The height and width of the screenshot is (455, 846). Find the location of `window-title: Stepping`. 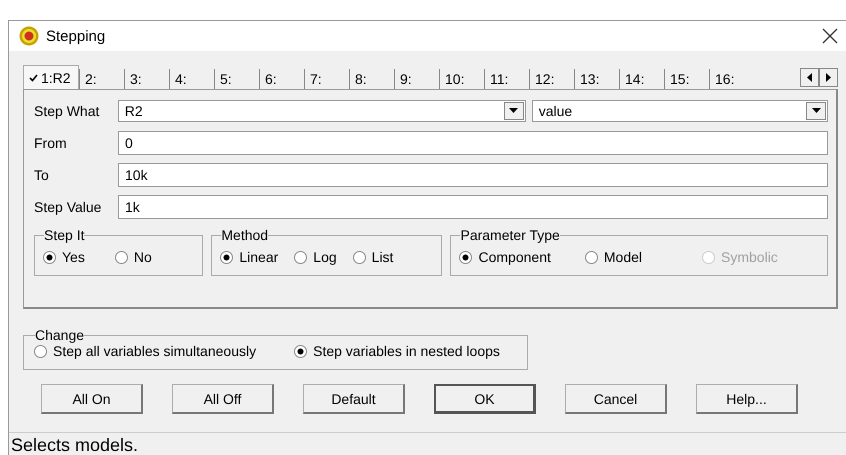

window-title: Stepping is located at coordinates (76, 36).